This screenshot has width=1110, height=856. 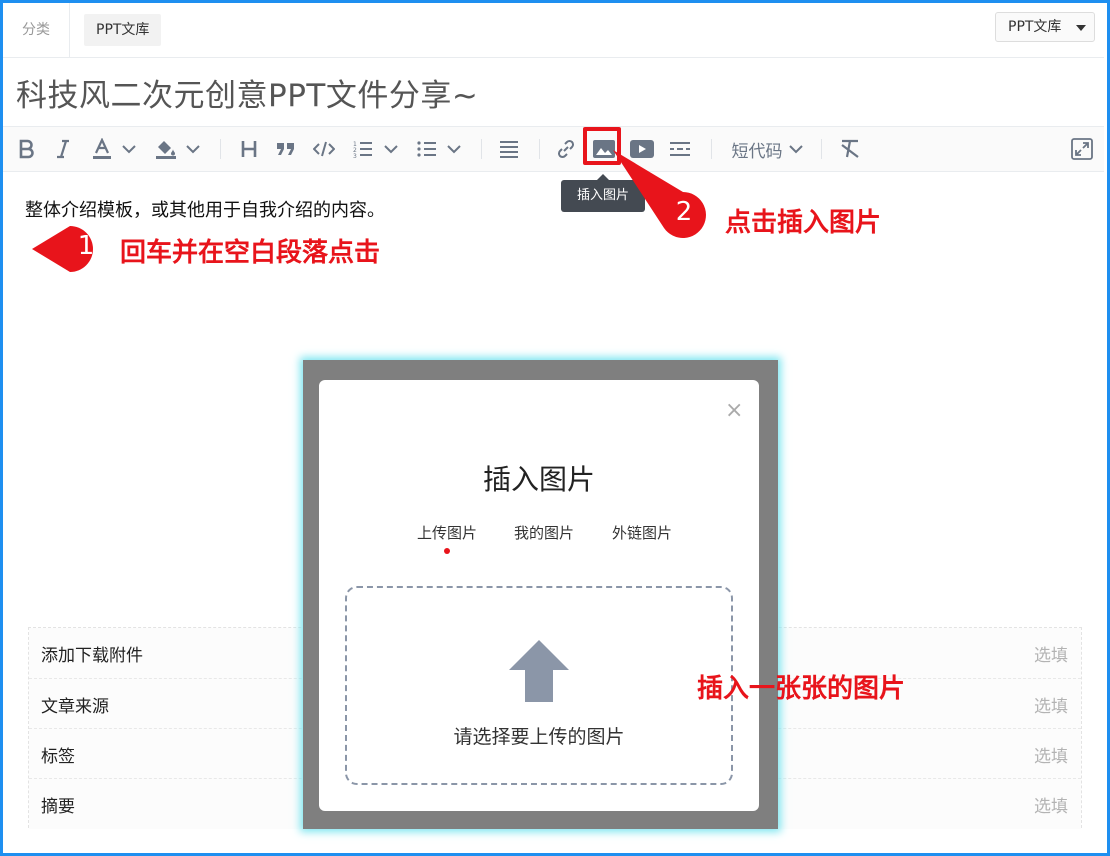 I want to click on annotation-text-1: 回车并在空白段落点击, so click(x=250, y=253).